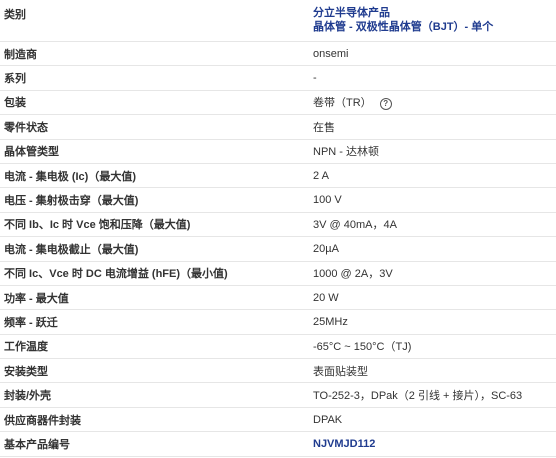  What do you see at coordinates (278, 54) in the screenshot?
I see `attribute-row-manufacturer: 制造商 onsemi` at bounding box center [278, 54].